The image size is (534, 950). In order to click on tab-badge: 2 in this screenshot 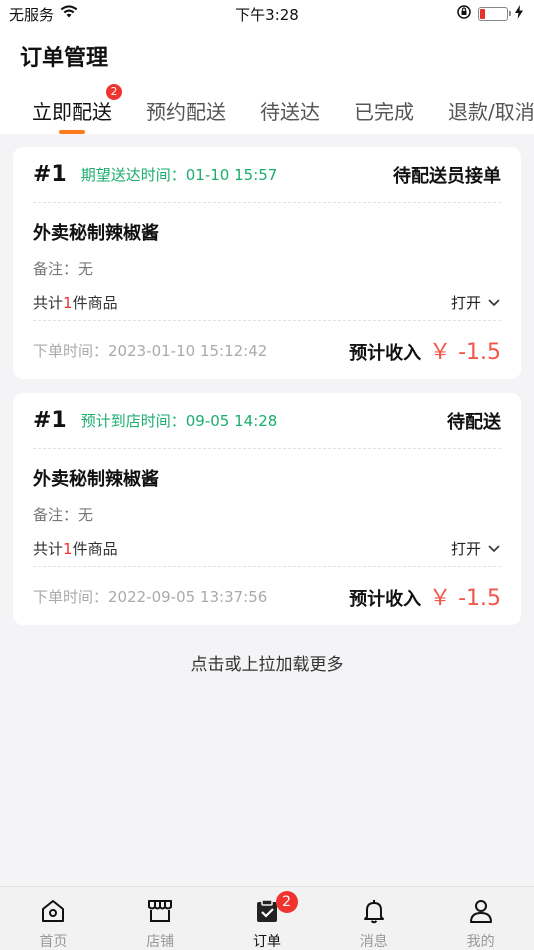, I will do `click(114, 92)`.